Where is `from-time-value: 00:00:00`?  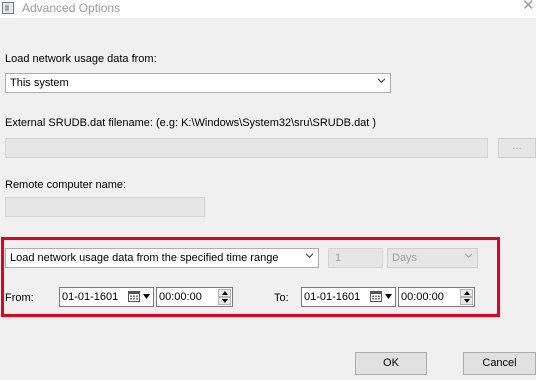 from-time-value: 00:00:00 is located at coordinates (180, 297).